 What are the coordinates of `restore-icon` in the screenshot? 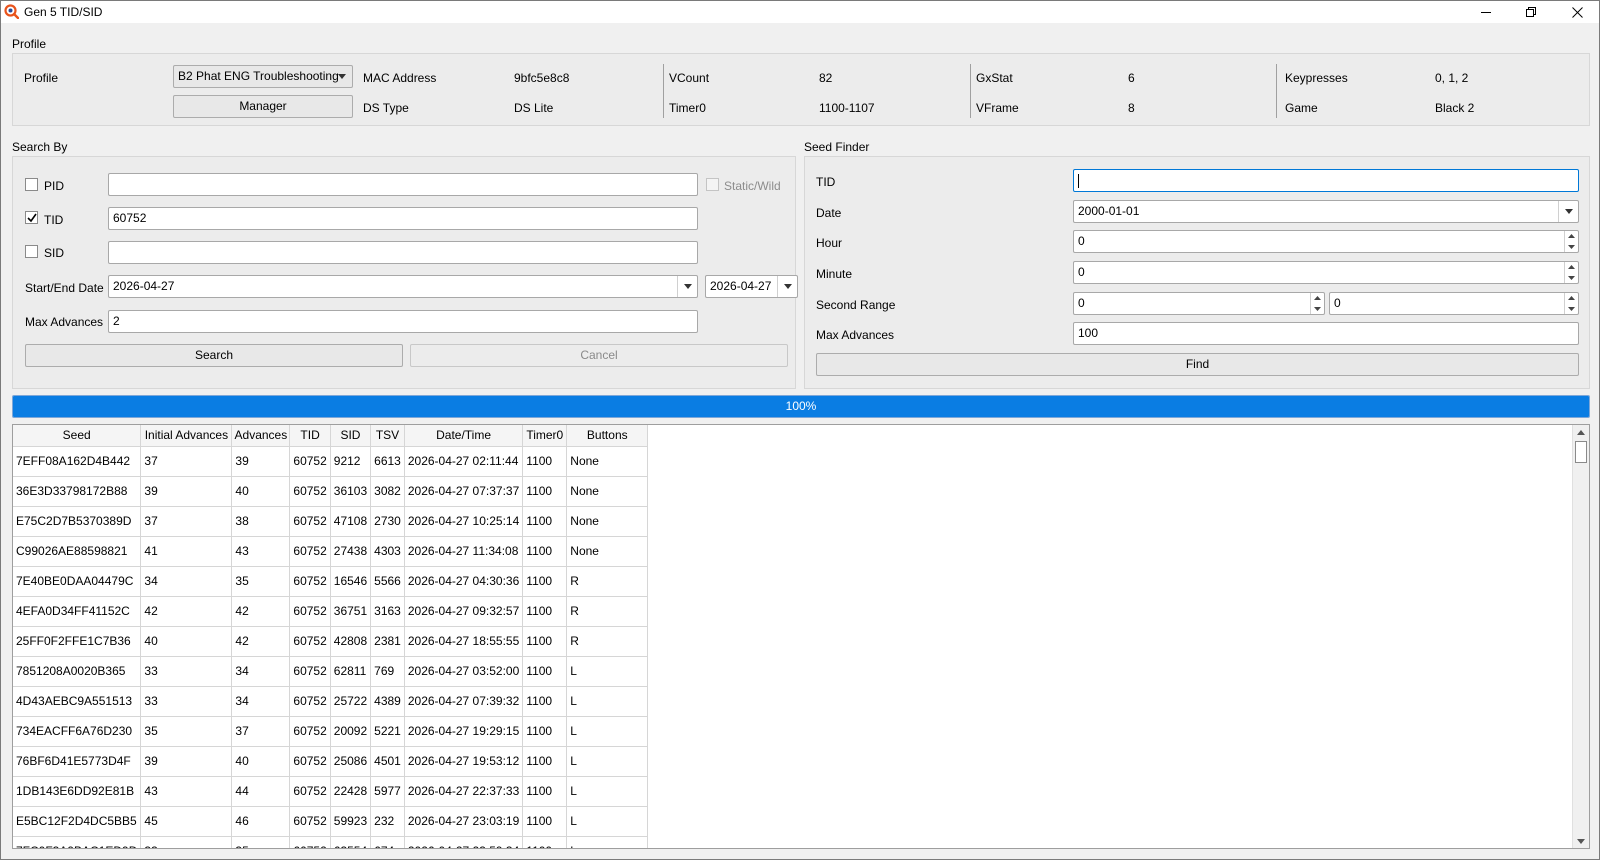 It's located at (1531, 12).